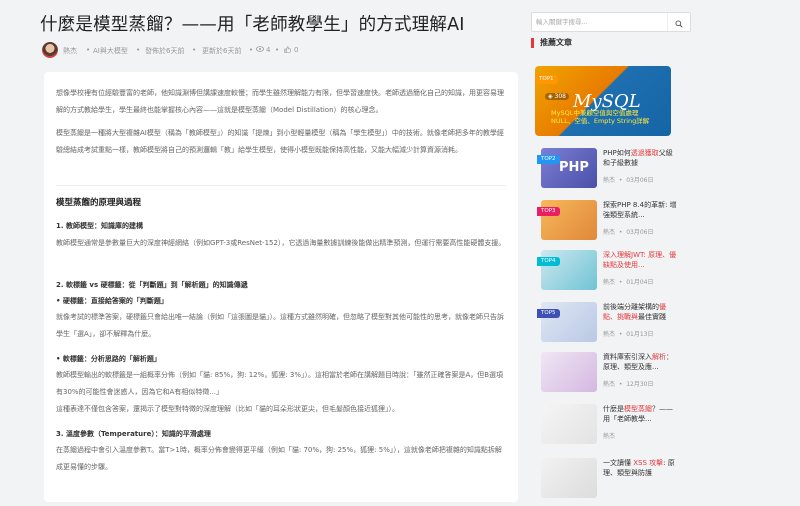 Image resolution: width=800 pixels, height=506 pixels. I want to click on list-item: TOP4 深入理解JWT: 原理、優缺點及使用... 熱杰 • 01月04日, so click(614, 274).